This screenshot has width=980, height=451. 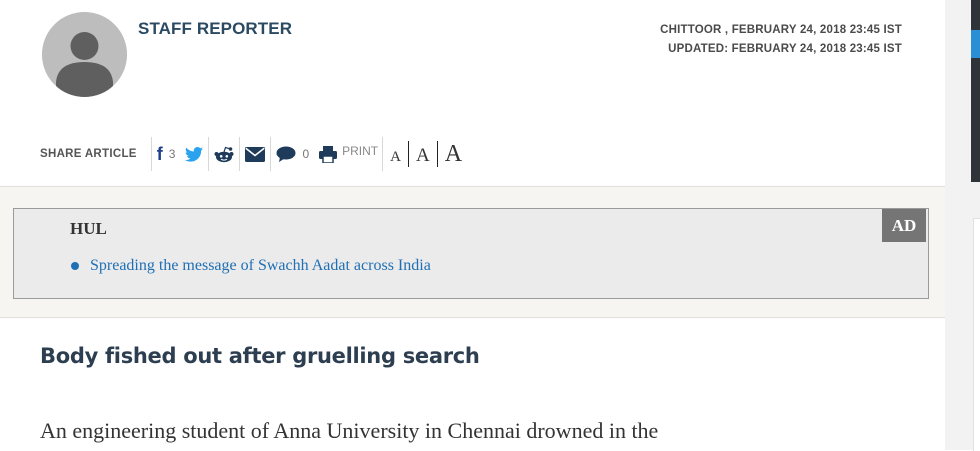 I want to click on facebook-share-button: f 3, so click(x=166, y=154).